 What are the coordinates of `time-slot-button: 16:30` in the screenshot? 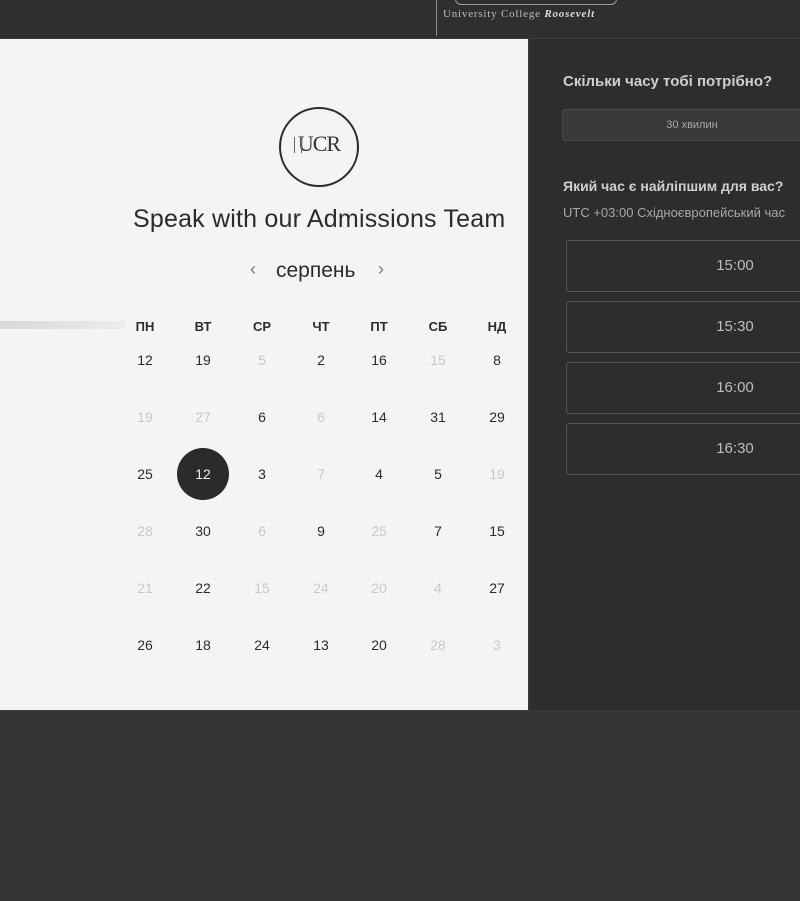 It's located at (683, 449).